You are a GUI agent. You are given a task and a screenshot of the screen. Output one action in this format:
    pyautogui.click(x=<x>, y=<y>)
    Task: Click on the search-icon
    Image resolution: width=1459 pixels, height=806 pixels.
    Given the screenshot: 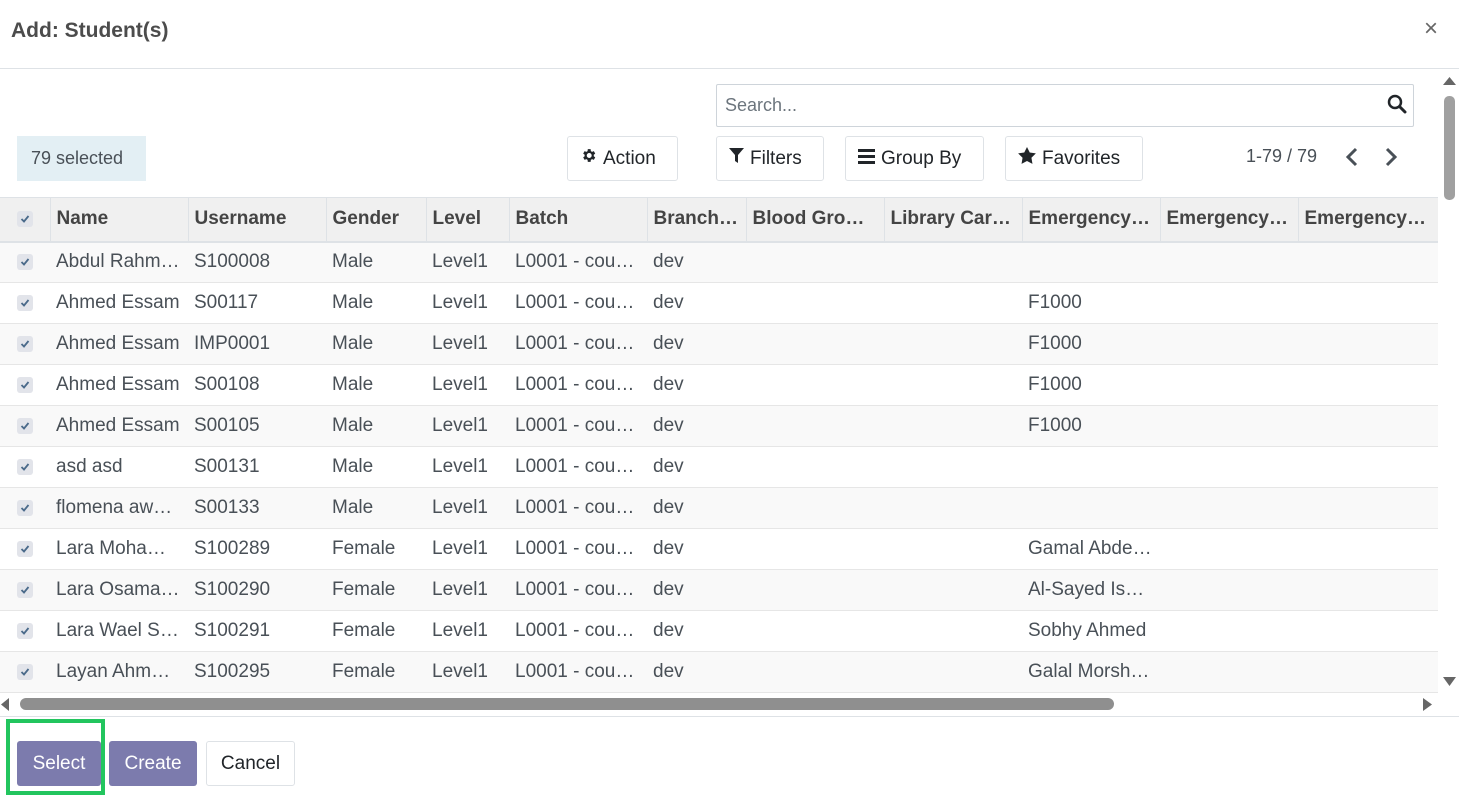 What is the action you would take?
    pyautogui.click(x=1397, y=106)
    